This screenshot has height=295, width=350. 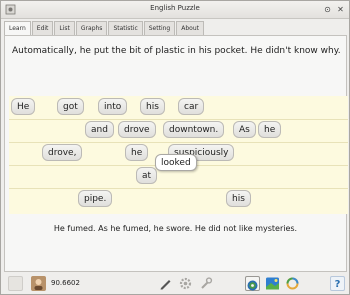 What do you see at coordinates (99, 129) in the screenshot?
I see `word-tile: and` at bounding box center [99, 129].